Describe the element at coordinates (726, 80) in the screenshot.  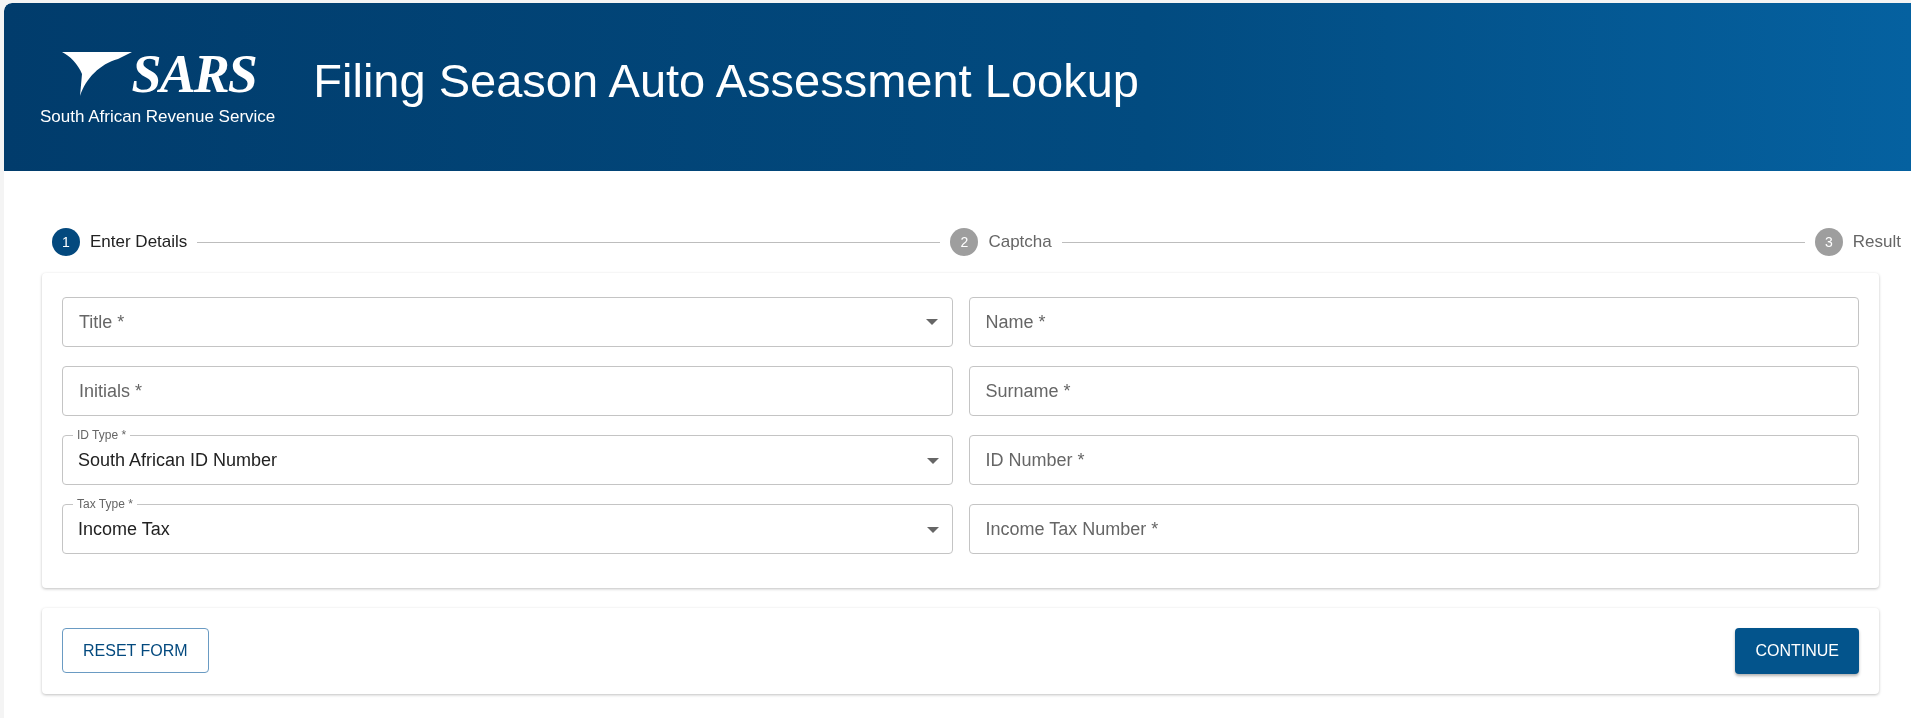
I see `page-title: Filing Season Auto Assessment Lookup` at that location.